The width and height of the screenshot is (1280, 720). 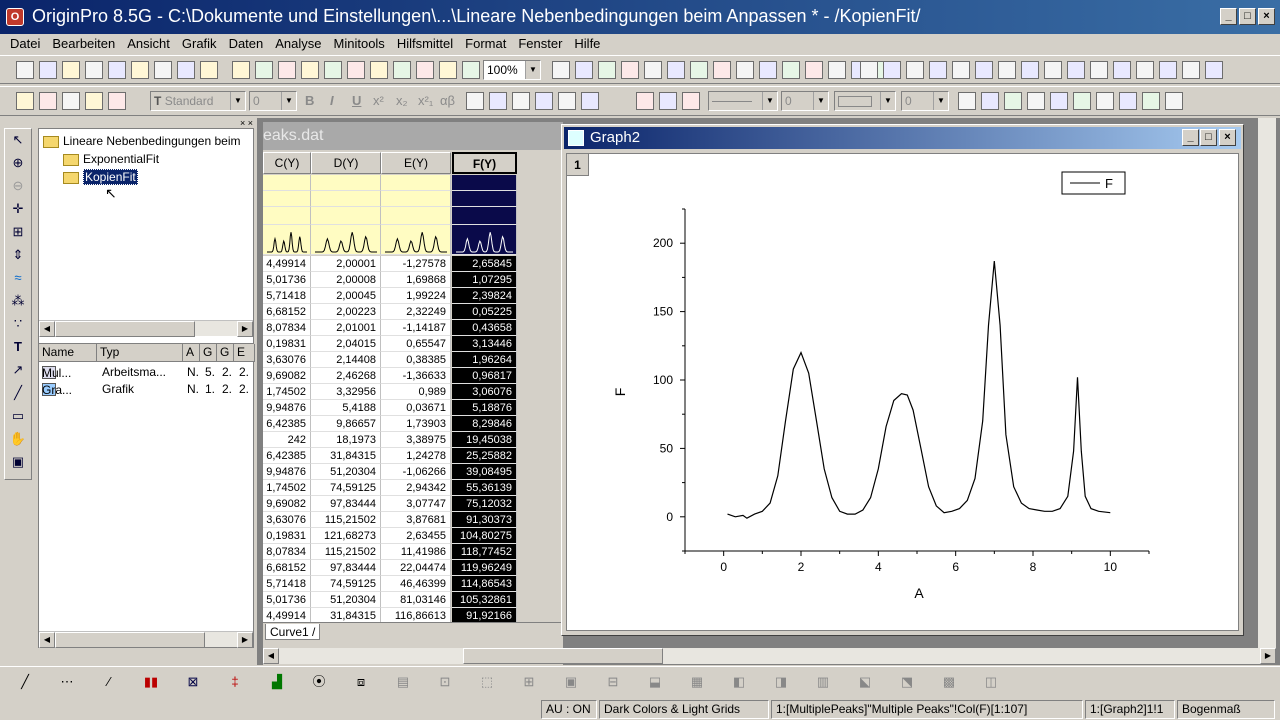 I want to click on font-name-combo: T Standard ▼, so click(x=198, y=101).